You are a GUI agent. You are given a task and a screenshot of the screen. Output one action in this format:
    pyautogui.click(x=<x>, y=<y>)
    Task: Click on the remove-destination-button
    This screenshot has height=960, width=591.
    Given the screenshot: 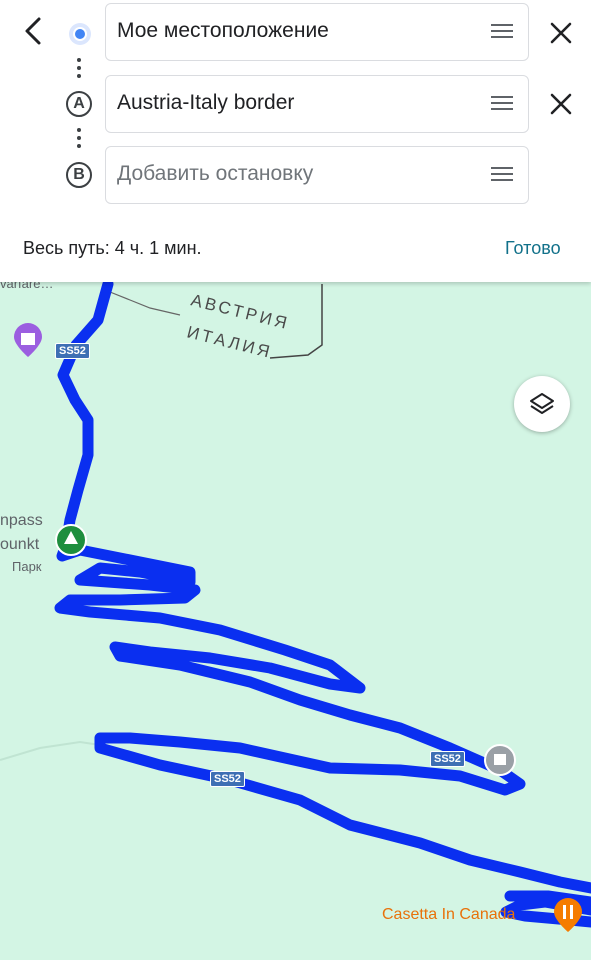 What is the action you would take?
    pyautogui.click(x=561, y=104)
    